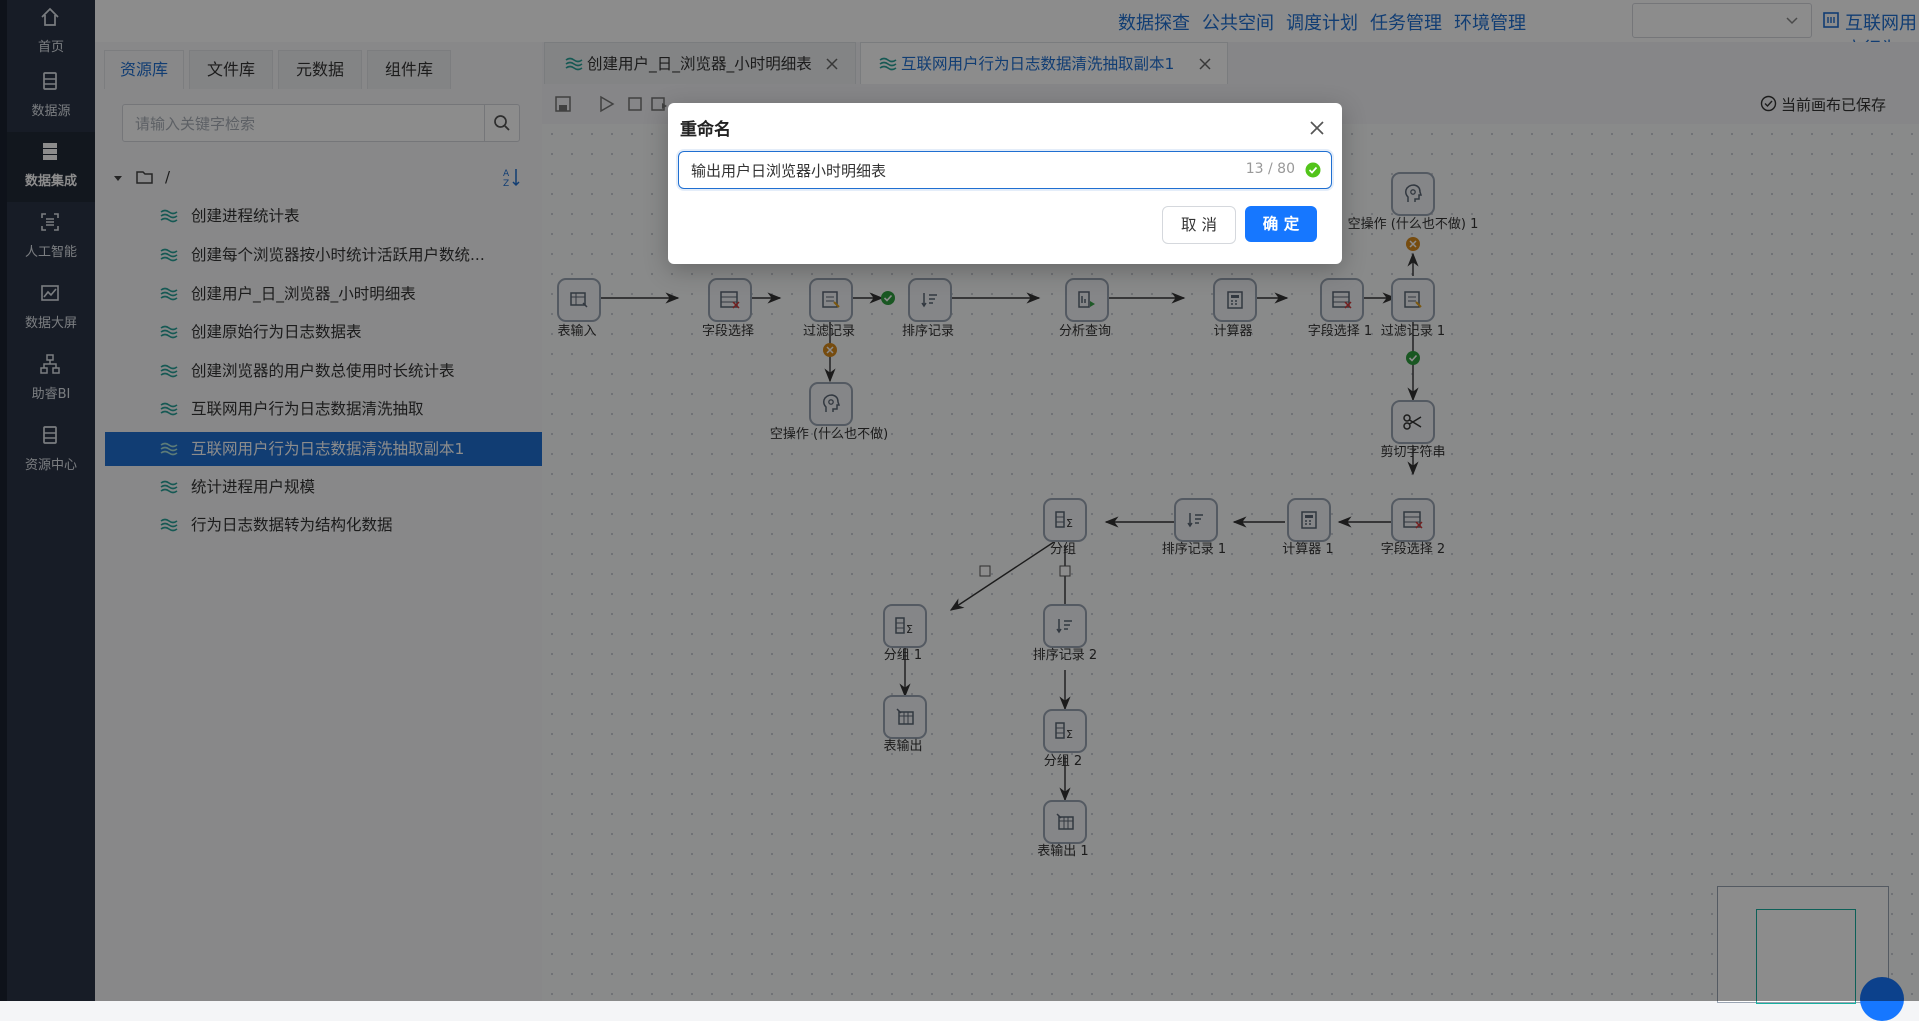 This screenshot has height=1021, width=1919. What do you see at coordinates (1005, 170) in the screenshot?
I see `rename-input: 输出用户日浏览器小时明细表 13 / 80` at bounding box center [1005, 170].